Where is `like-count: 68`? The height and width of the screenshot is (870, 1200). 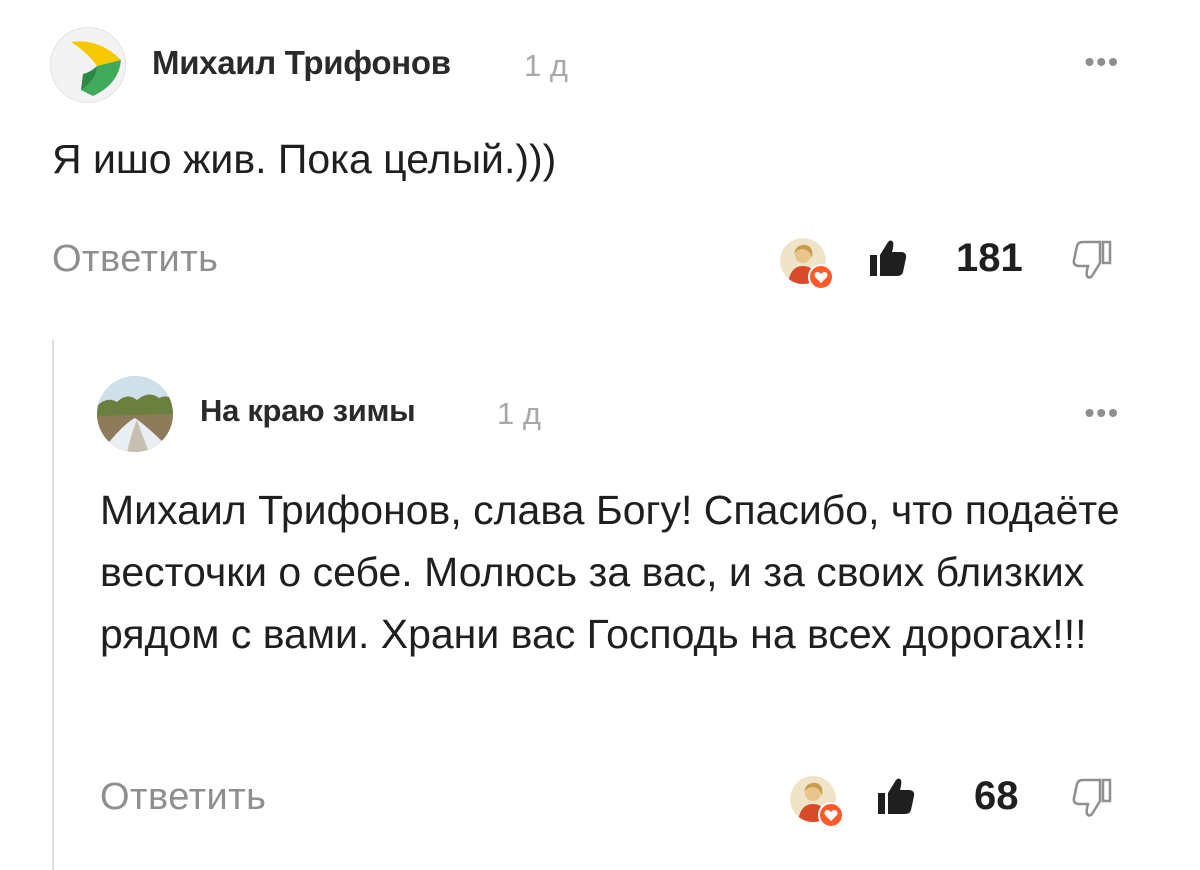
like-count: 68 is located at coordinates (996, 796).